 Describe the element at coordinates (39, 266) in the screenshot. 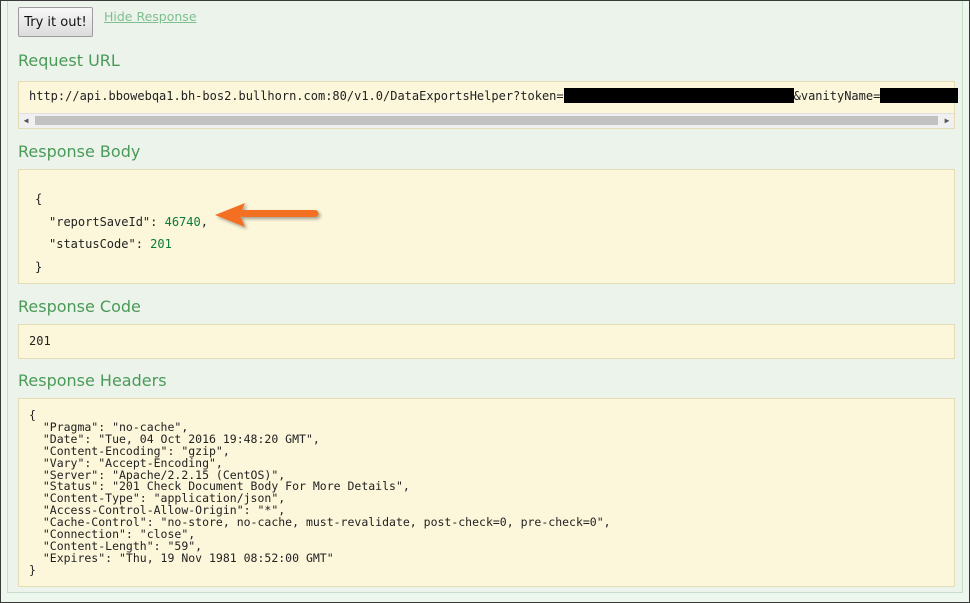

I see `json-close-brace: }` at that location.